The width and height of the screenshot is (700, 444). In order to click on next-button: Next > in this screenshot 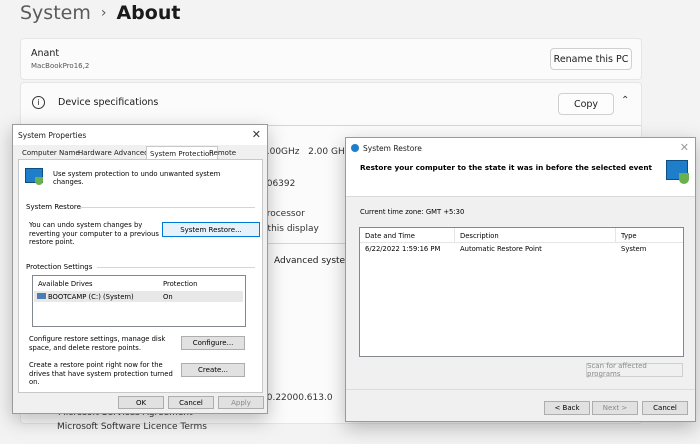, I will do `click(615, 408)`.